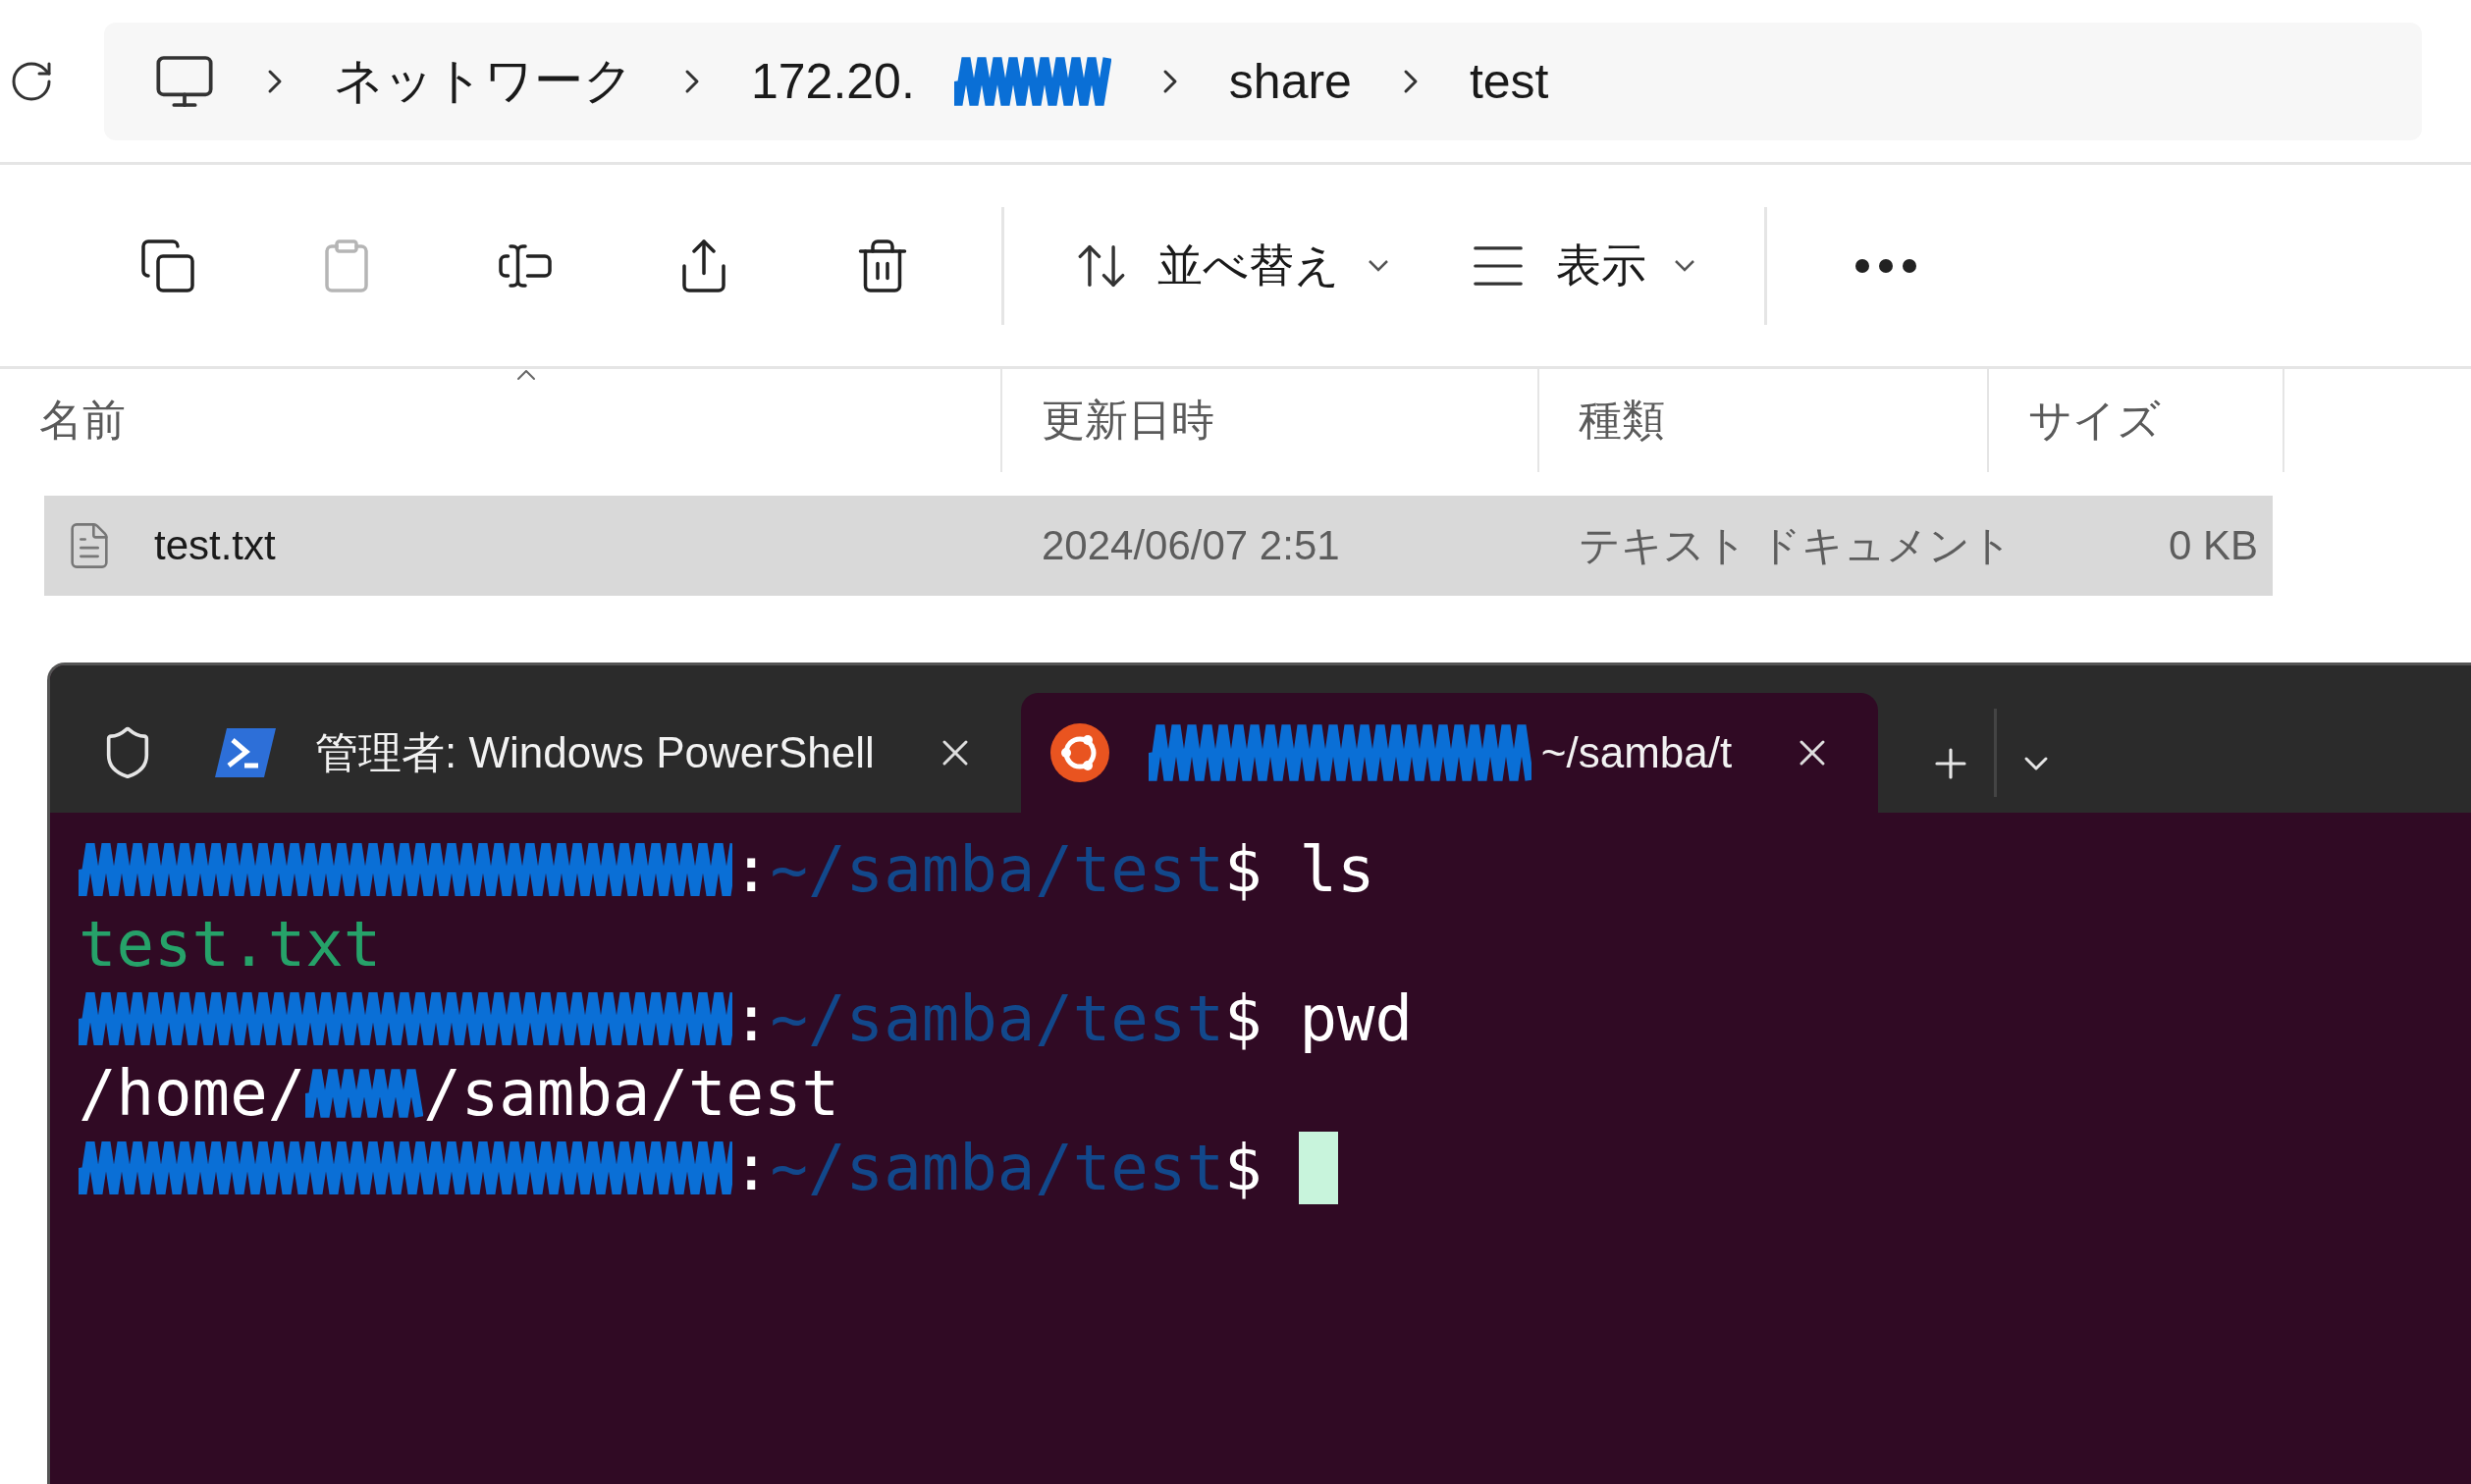 The height and width of the screenshot is (1484, 2471). What do you see at coordinates (501, 420) in the screenshot?
I see `column-header: 名前` at bounding box center [501, 420].